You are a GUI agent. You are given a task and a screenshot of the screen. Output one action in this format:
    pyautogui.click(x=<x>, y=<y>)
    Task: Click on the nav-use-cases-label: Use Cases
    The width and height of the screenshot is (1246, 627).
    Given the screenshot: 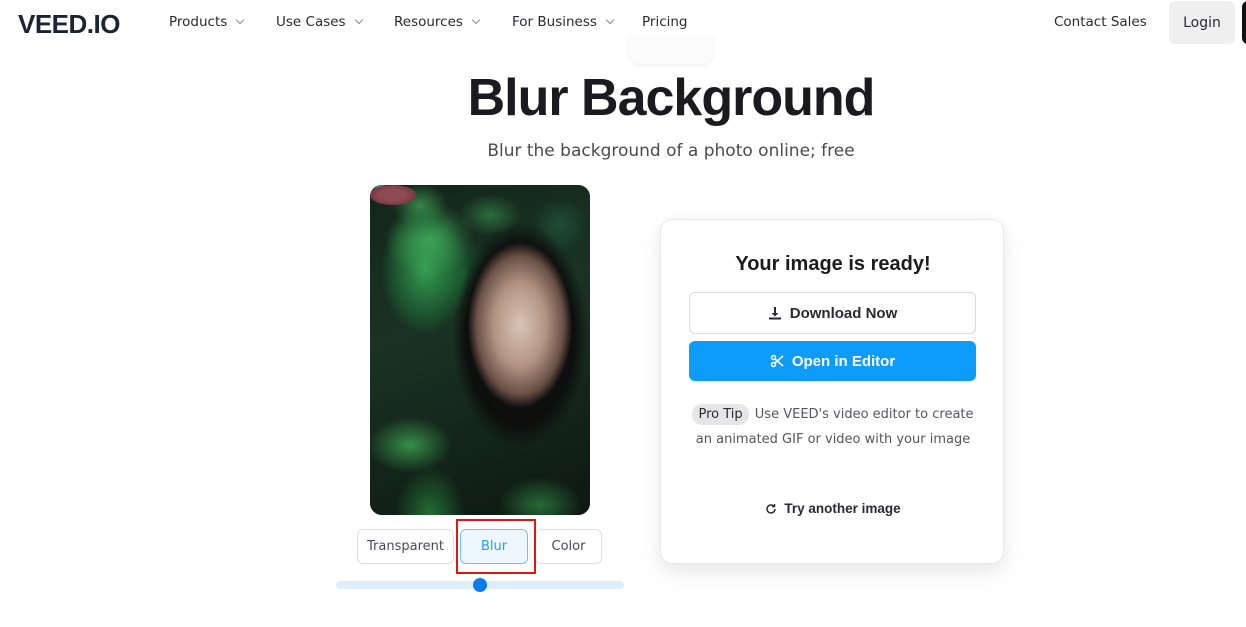 What is the action you would take?
    pyautogui.click(x=311, y=22)
    